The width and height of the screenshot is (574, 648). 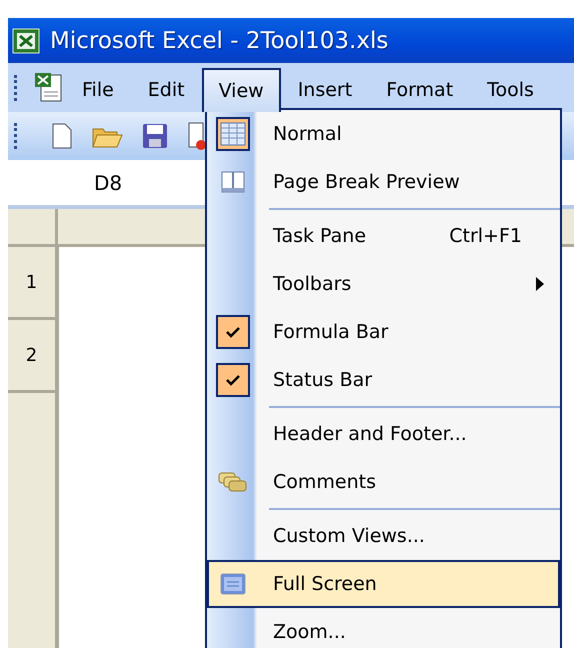 I want to click on spreadsheet-app-icon, so click(x=26, y=41).